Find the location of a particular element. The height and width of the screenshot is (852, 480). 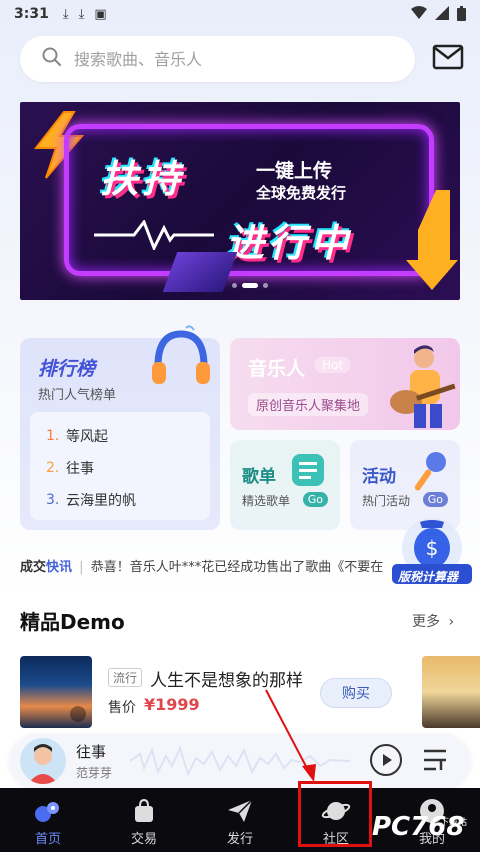

search-icon is located at coordinates (52, 59).